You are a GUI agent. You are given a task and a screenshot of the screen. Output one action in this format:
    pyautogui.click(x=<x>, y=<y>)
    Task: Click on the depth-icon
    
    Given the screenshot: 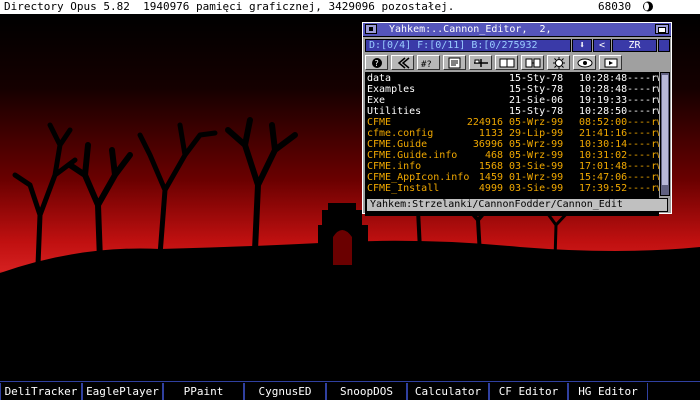 What is the action you would take?
    pyautogui.click(x=662, y=29)
    